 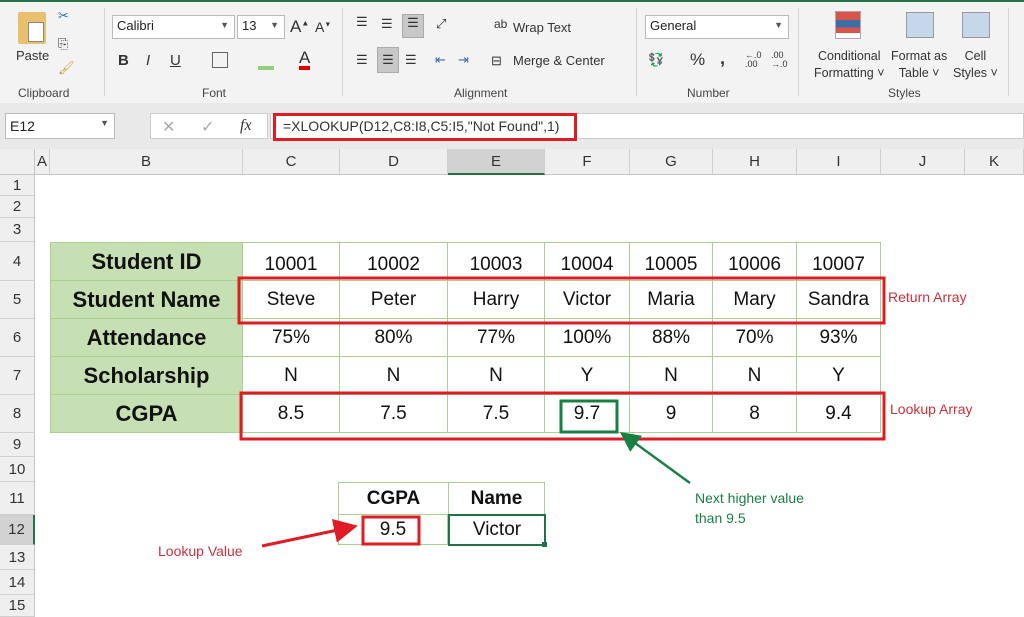 What do you see at coordinates (146, 338) in the screenshot?
I see `row-header-cell: Attendance` at bounding box center [146, 338].